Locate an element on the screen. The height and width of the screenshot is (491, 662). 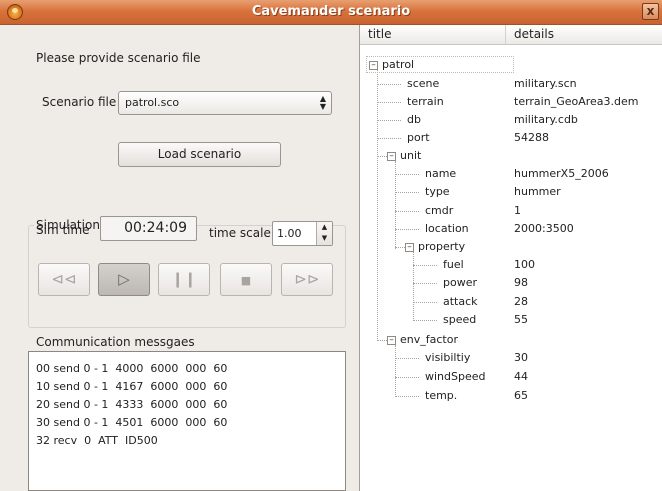
pause-icon: ❙❙ is located at coordinates (184, 279).